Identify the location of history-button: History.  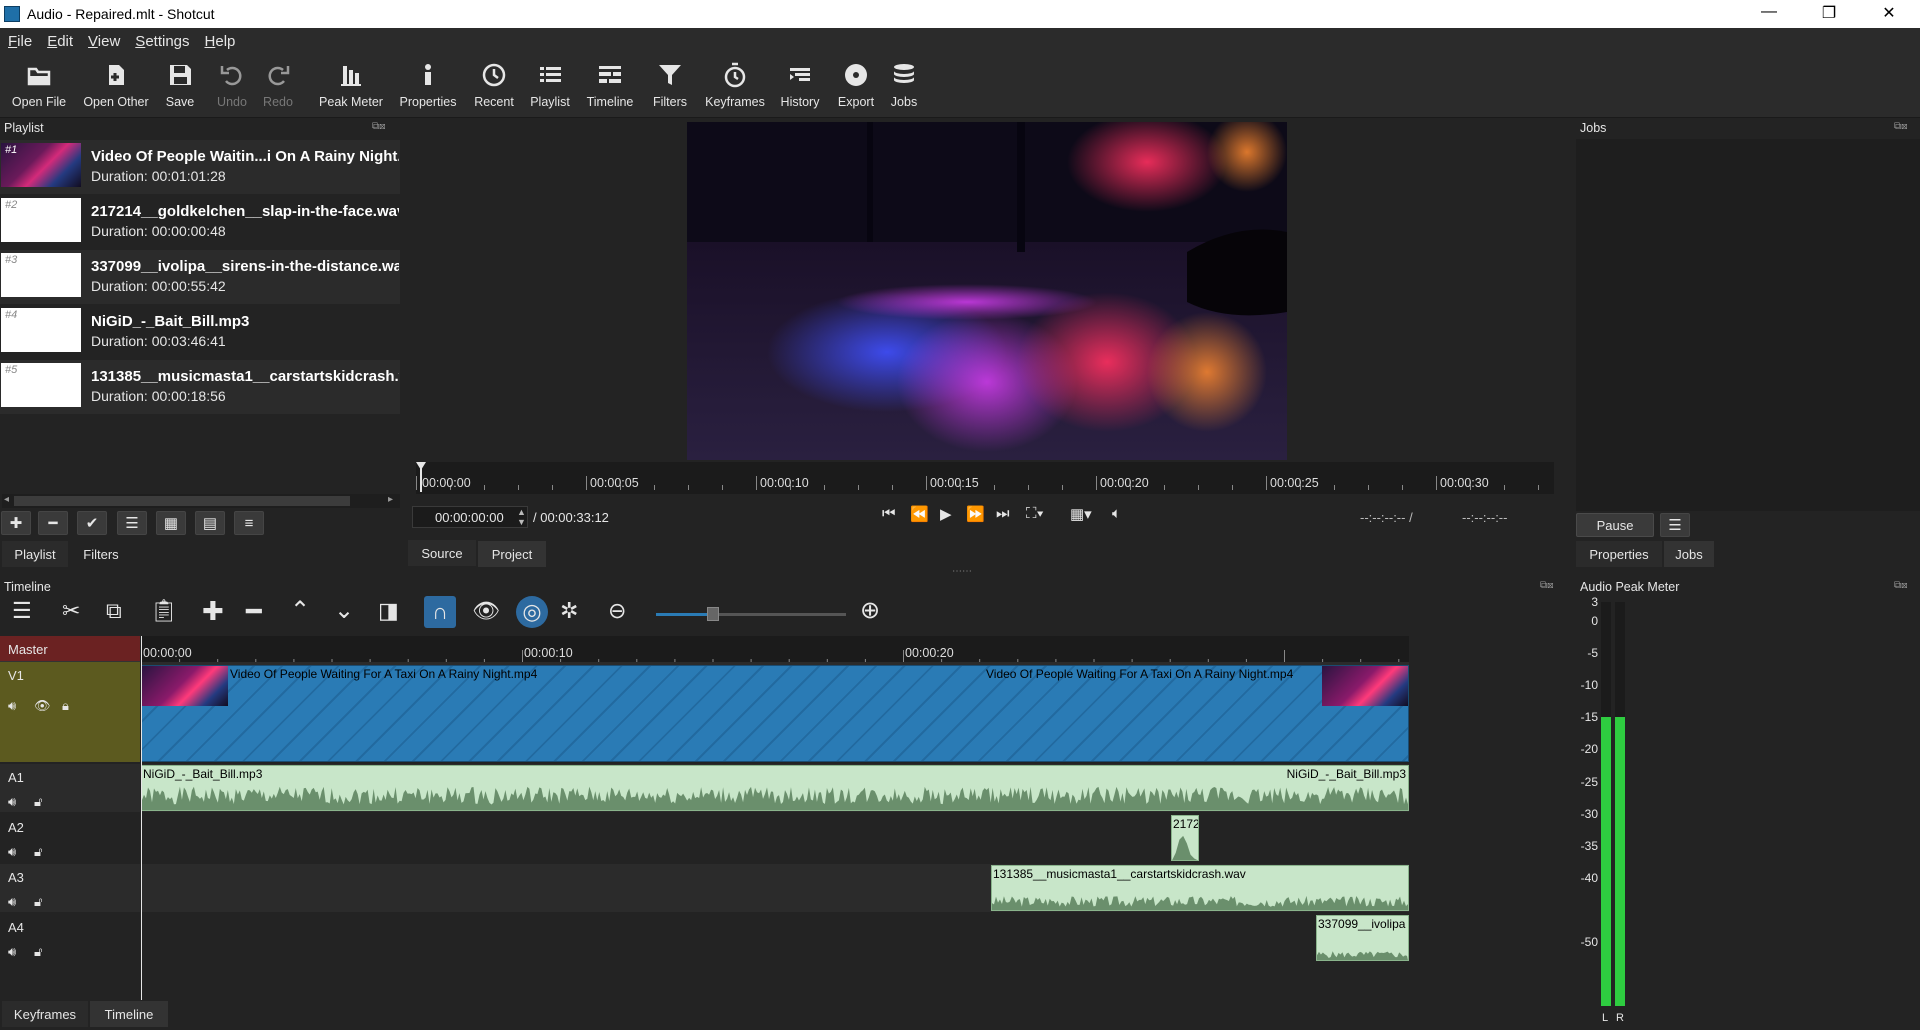
(800, 84).